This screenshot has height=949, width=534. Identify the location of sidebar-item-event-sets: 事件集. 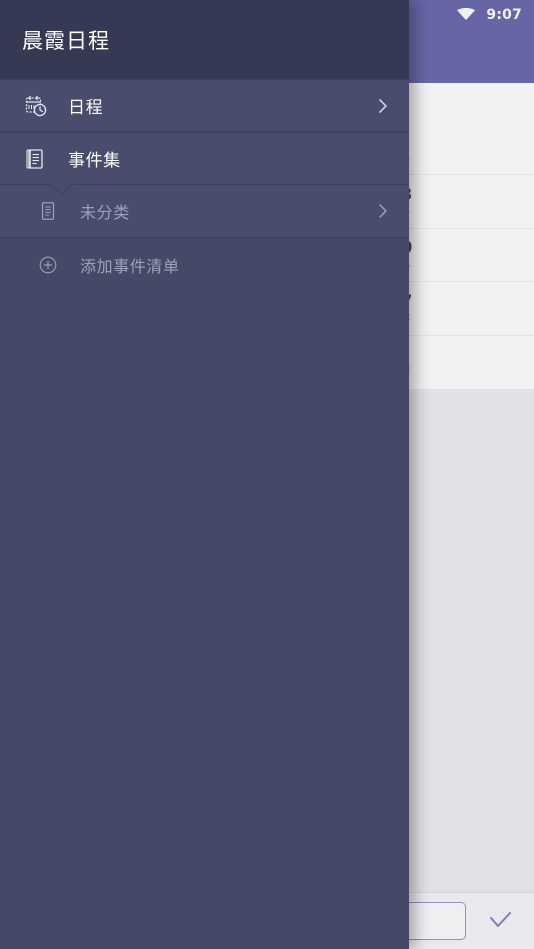
(204, 158).